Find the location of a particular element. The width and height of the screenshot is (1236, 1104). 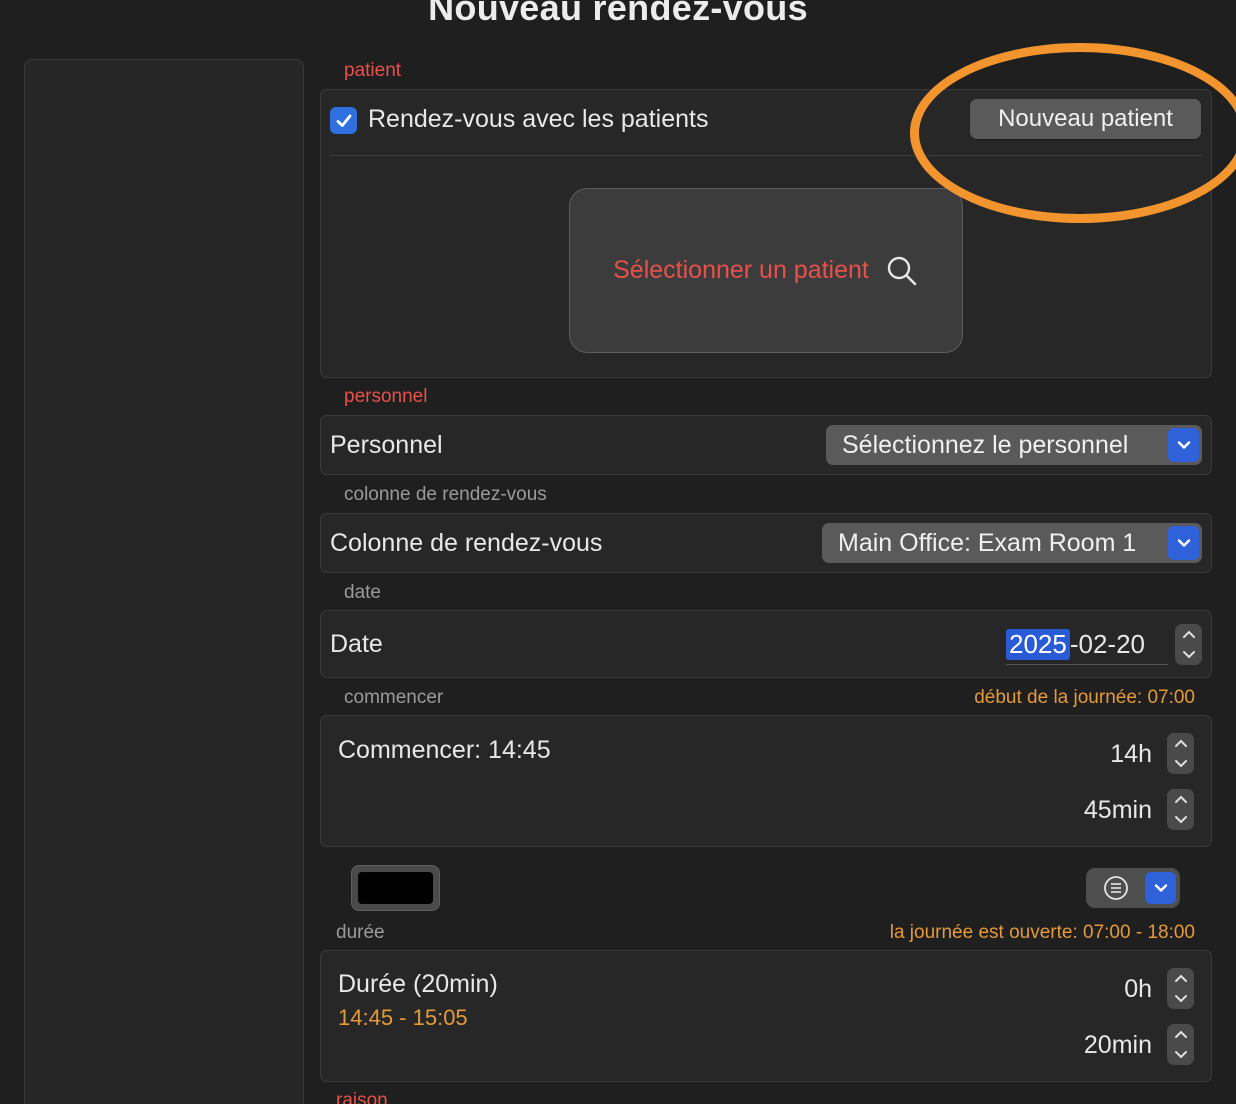

search-icon is located at coordinates (902, 270).